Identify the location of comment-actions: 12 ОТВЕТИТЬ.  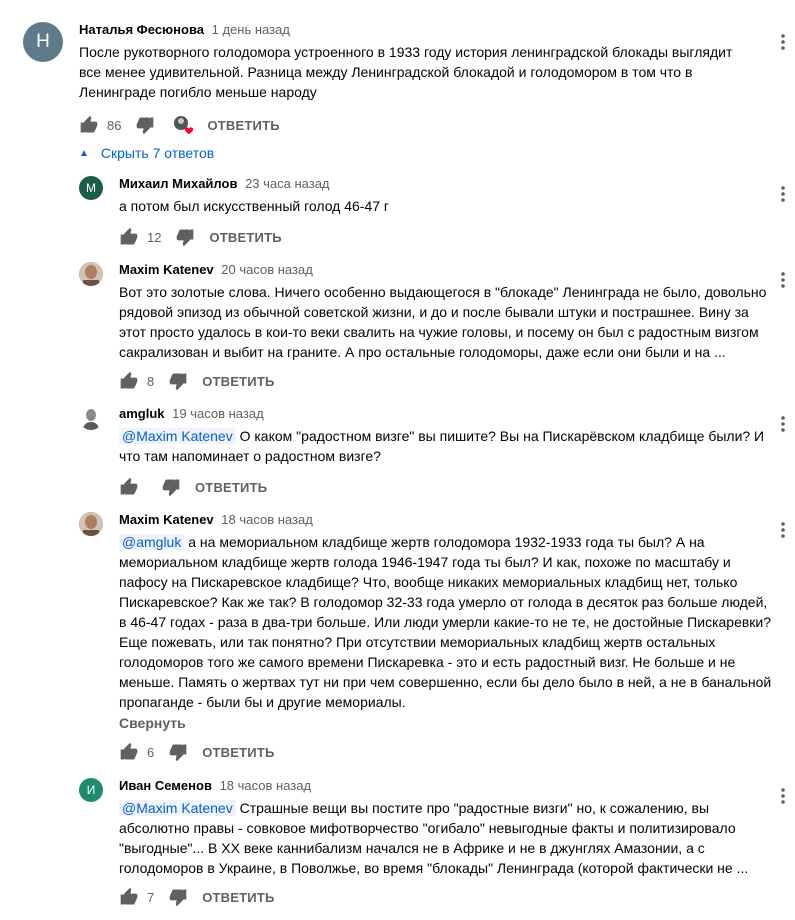
(200, 237).